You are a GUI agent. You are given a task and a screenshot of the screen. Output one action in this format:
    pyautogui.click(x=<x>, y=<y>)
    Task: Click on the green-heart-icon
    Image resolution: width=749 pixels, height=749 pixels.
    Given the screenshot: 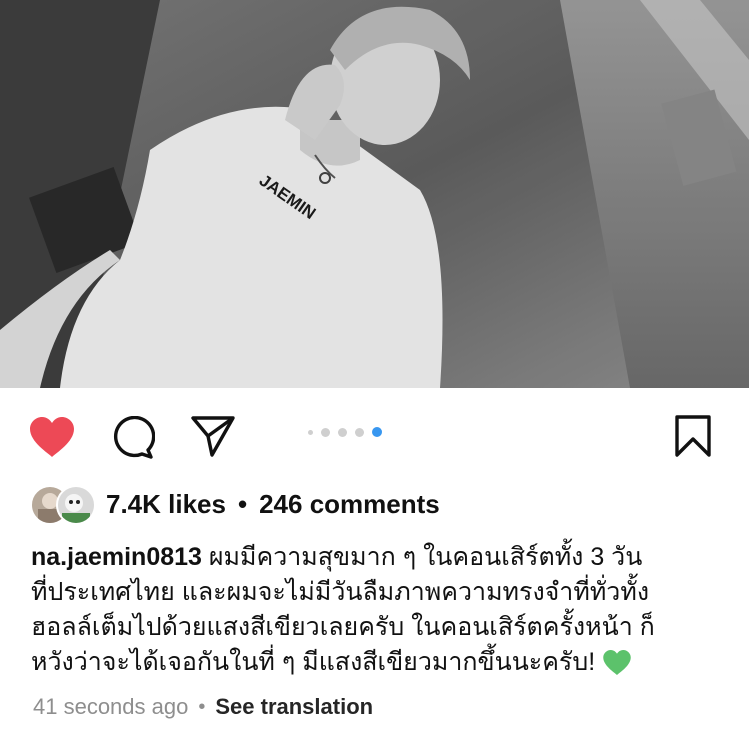 What is the action you would take?
    pyautogui.click(x=617, y=667)
    